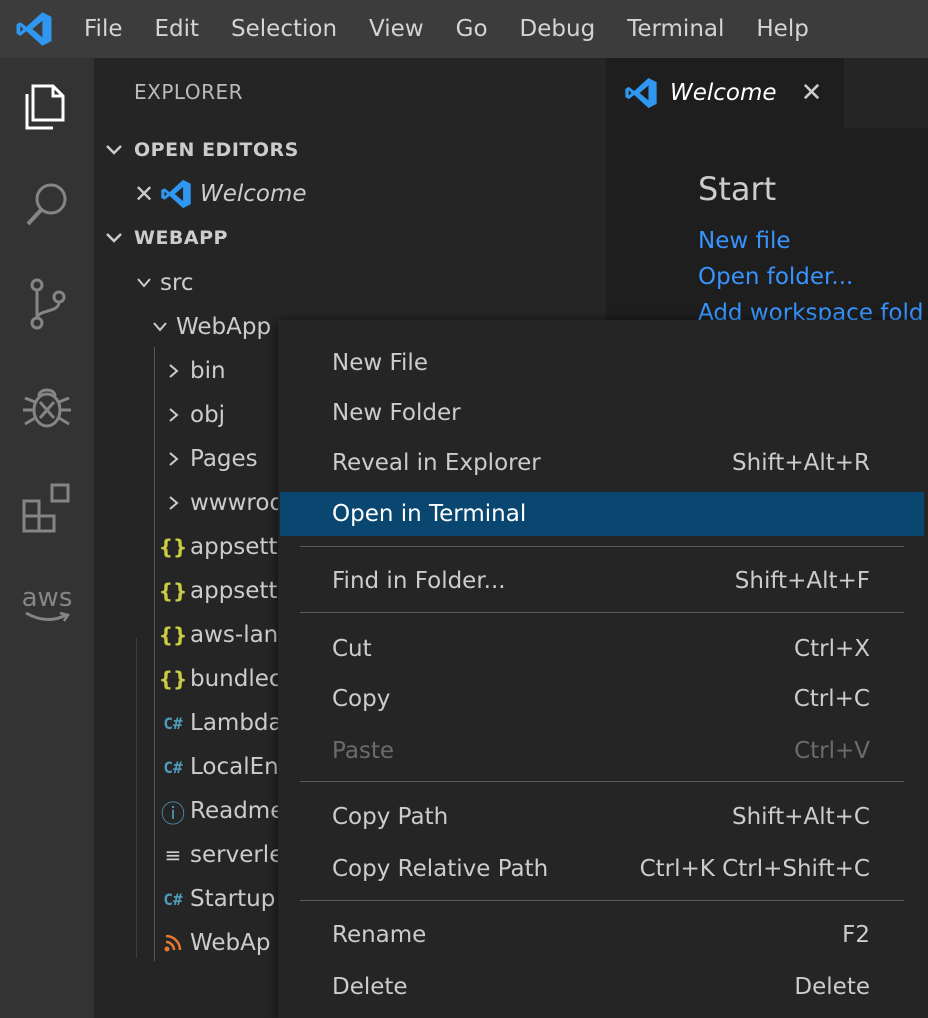 The height and width of the screenshot is (1018, 928). Describe the element at coordinates (220, 194) in the screenshot. I see `open-editor-item-welcome: ✕ Welcome` at that location.